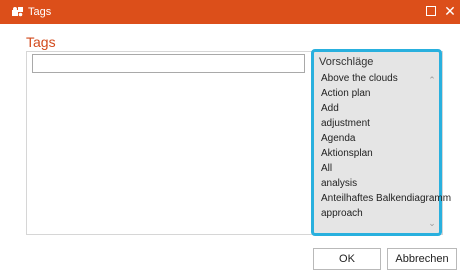 This screenshot has height=273, width=460. Describe the element at coordinates (450, 11) in the screenshot. I see `close-icon: ✕` at that location.